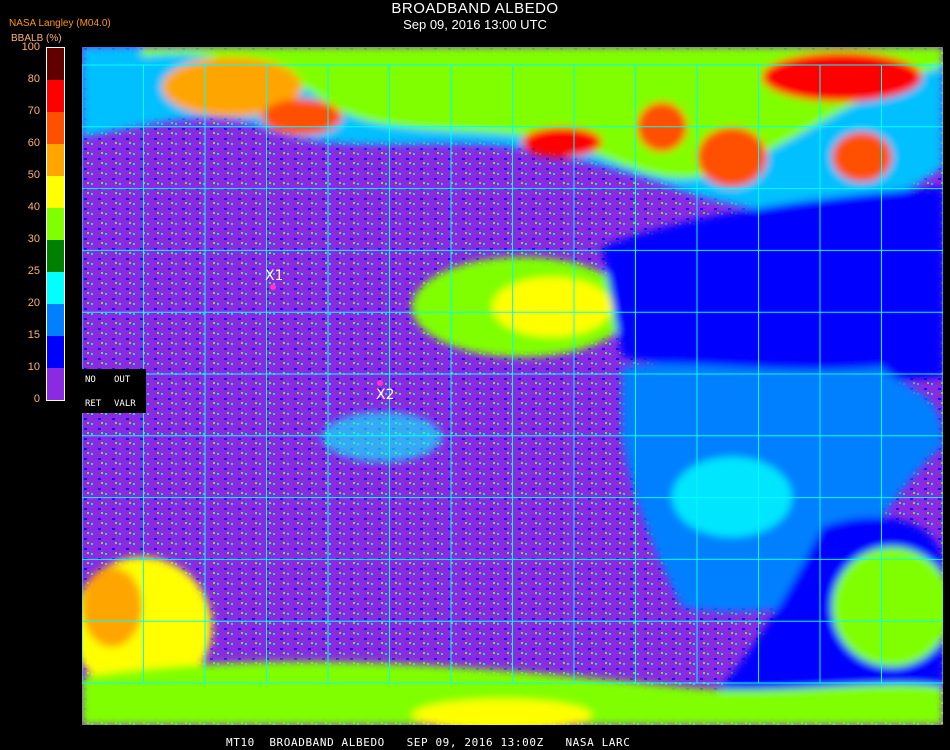  What do you see at coordinates (33, 207) in the screenshot?
I see `colorbar-tick-label: 40` at bounding box center [33, 207].